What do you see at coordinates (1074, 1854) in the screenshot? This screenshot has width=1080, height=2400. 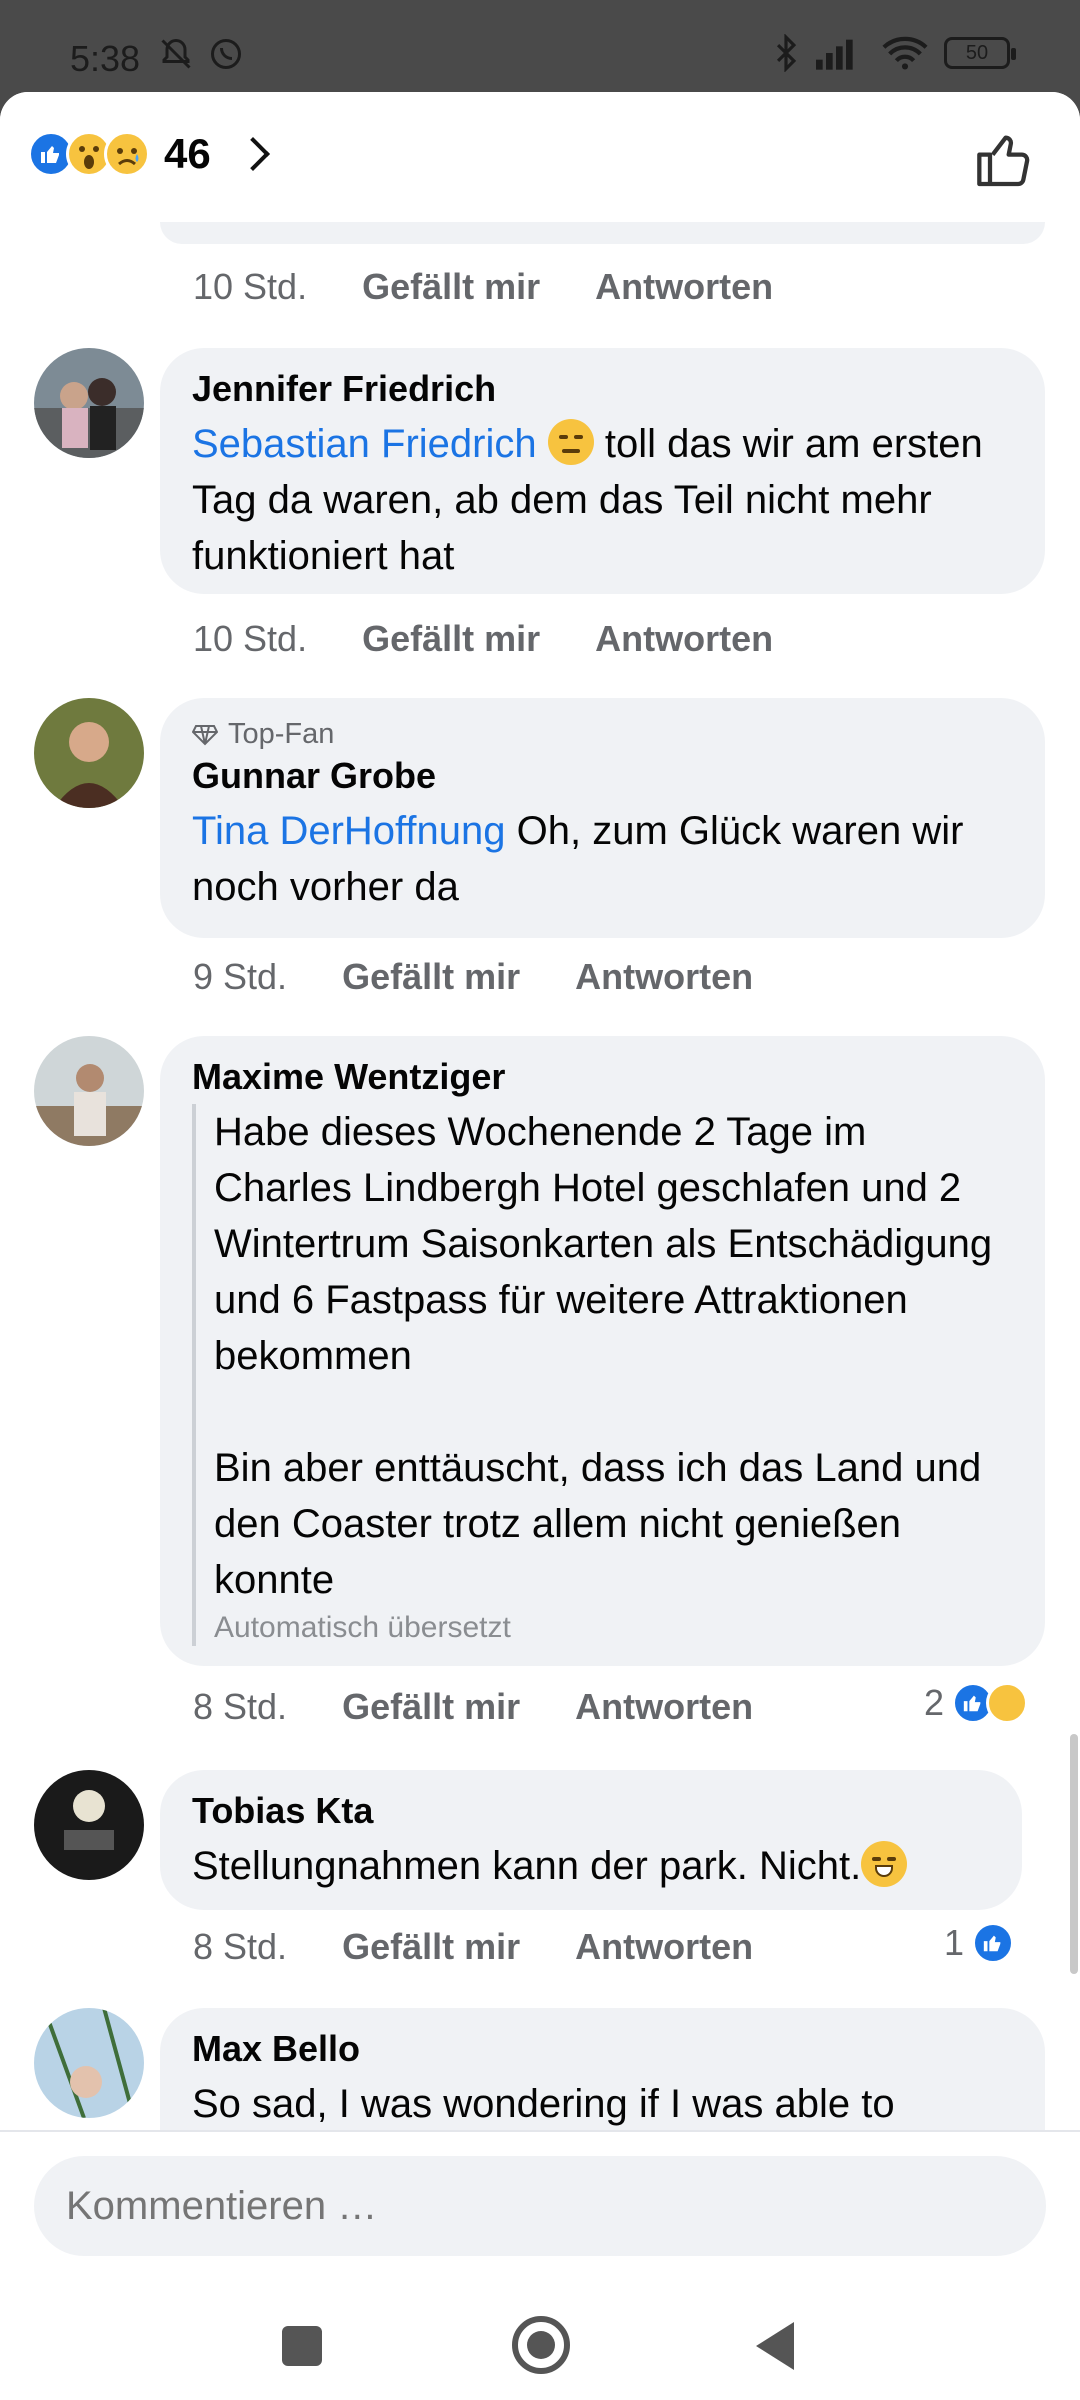 I see `scrollbar` at bounding box center [1074, 1854].